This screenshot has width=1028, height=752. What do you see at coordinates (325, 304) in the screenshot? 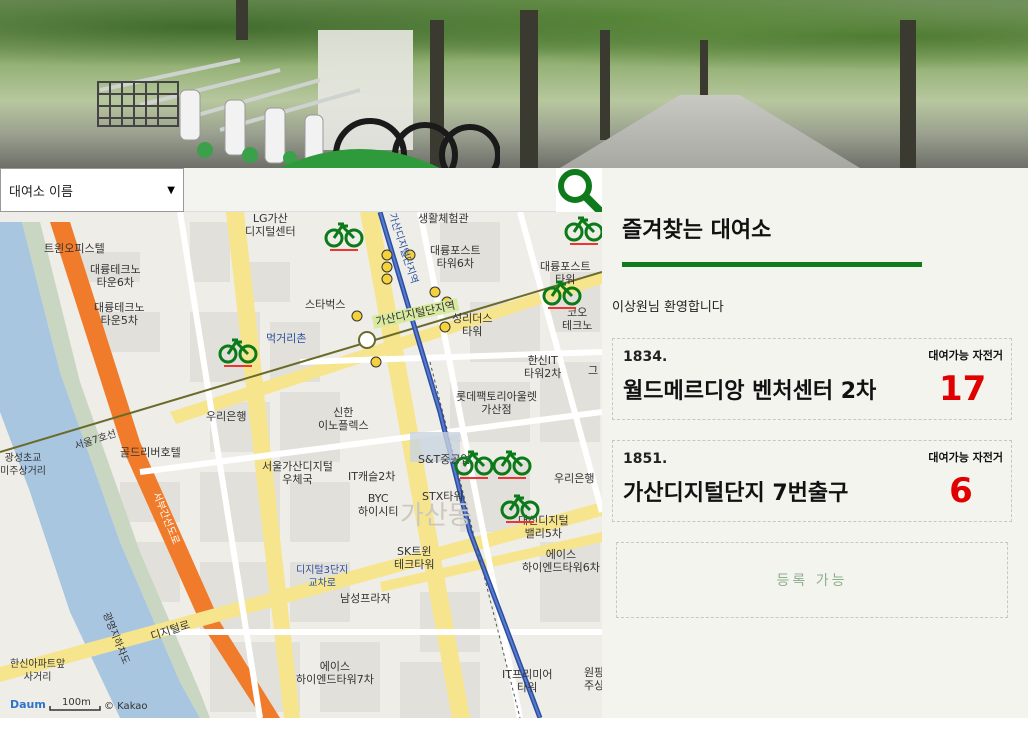
I see `map-label: 스타벅스` at bounding box center [325, 304].